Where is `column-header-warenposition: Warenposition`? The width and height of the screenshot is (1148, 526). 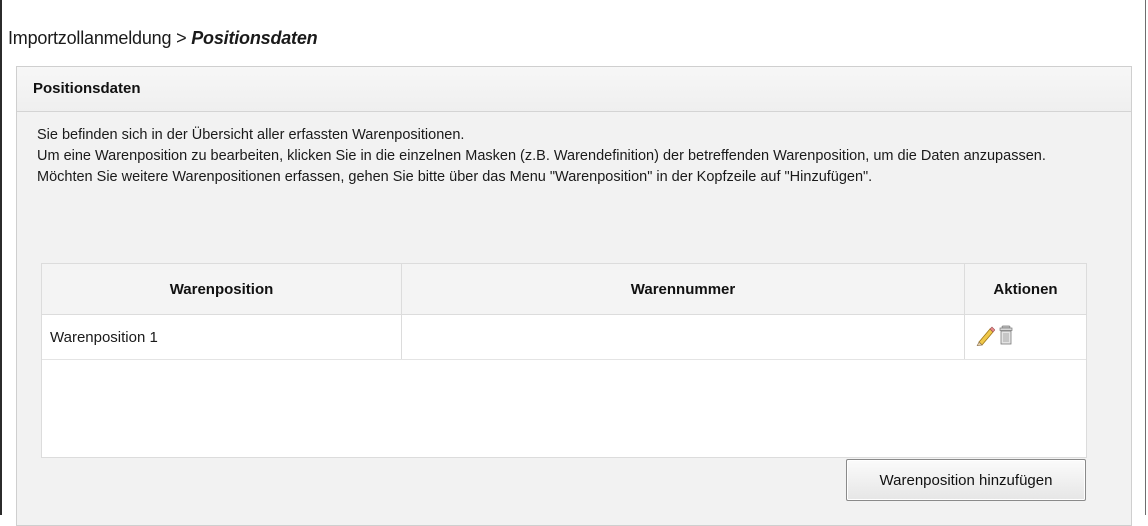 column-header-warenposition: Warenposition is located at coordinates (222, 289).